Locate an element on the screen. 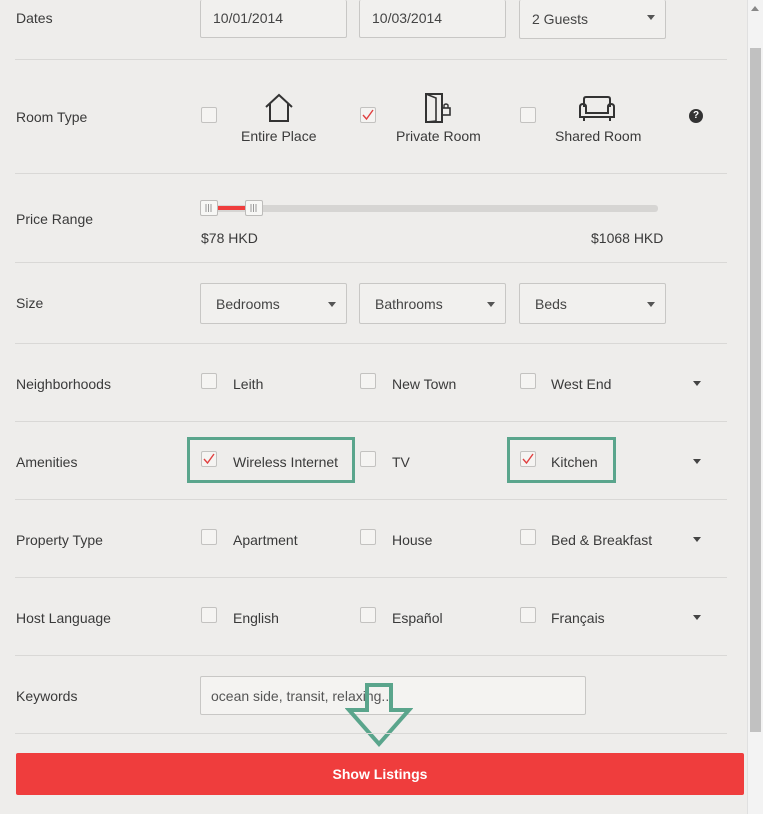 This screenshot has height=814, width=763. bed-breakfast-checkbox is located at coordinates (528, 537).